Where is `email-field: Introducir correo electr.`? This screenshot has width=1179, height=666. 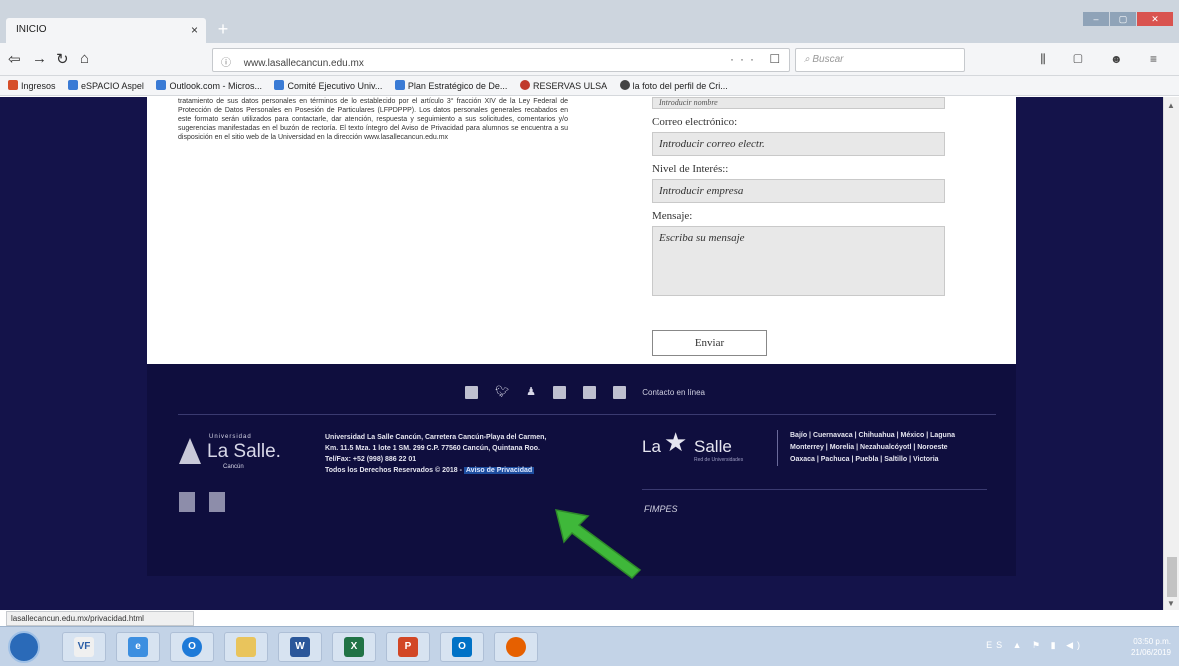 email-field: Introducir correo electr. is located at coordinates (798, 144).